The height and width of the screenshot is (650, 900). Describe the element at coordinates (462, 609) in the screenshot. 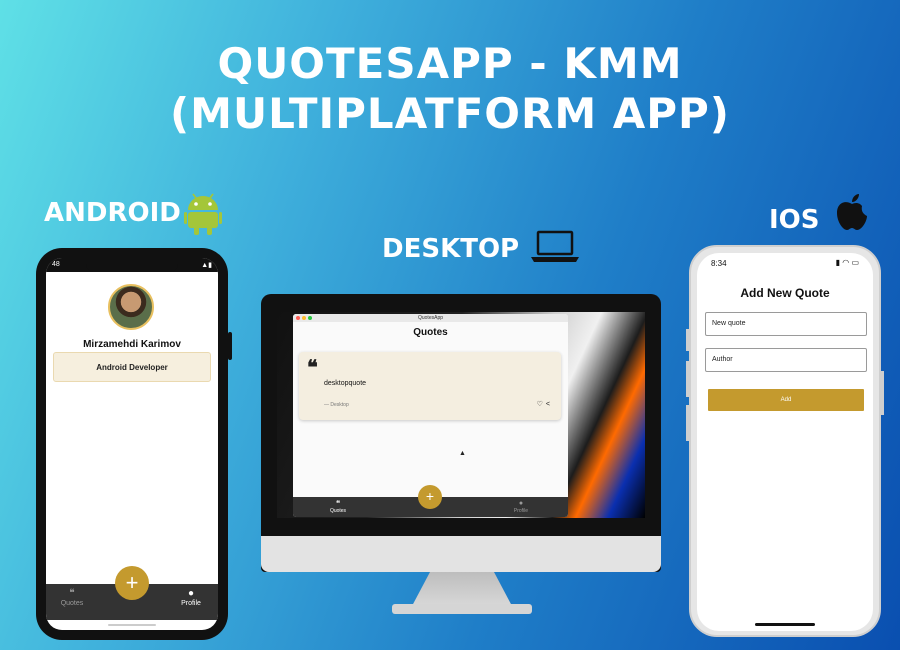

I see `monitor-stand-base` at that location.